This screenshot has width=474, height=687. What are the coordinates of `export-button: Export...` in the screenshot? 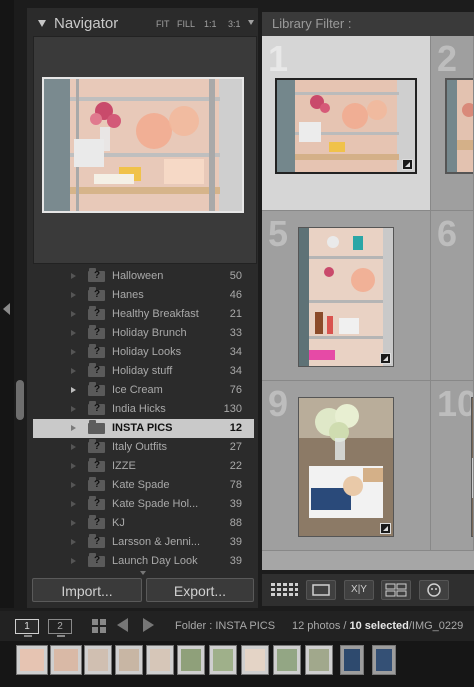 It's located at (200, 590).